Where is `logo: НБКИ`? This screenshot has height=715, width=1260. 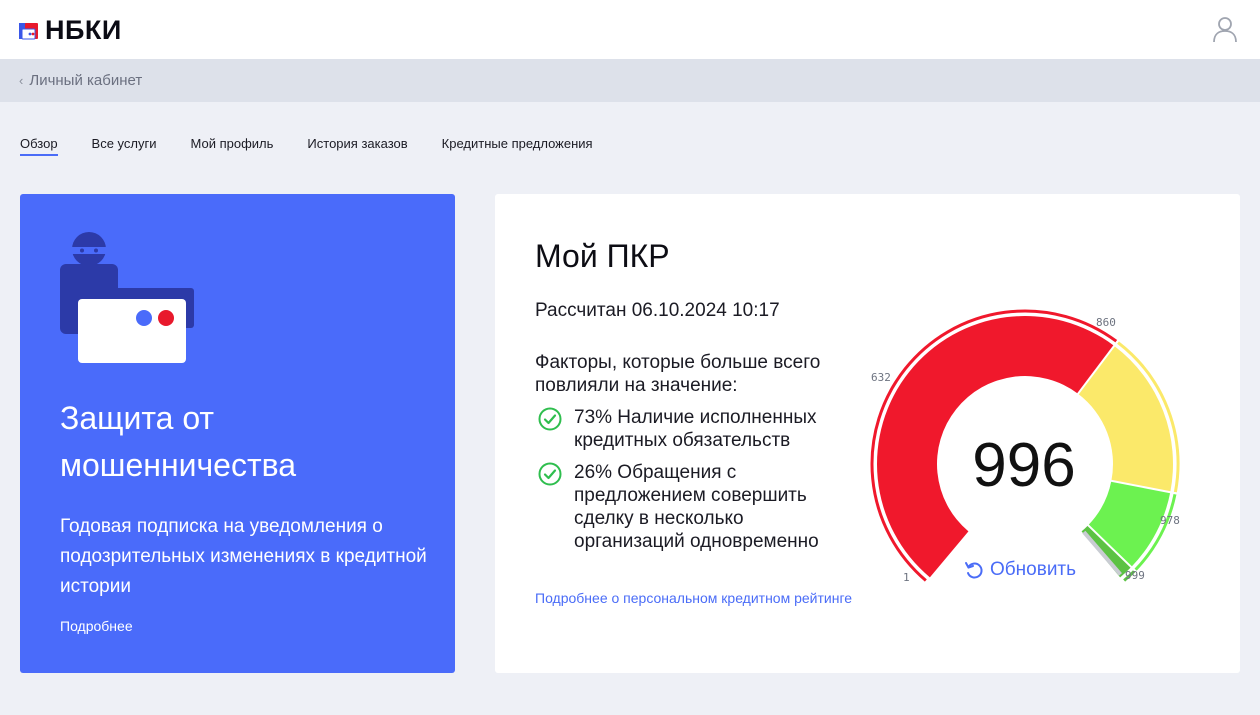
logo: НБКИ is located at coordinates (70, 30).